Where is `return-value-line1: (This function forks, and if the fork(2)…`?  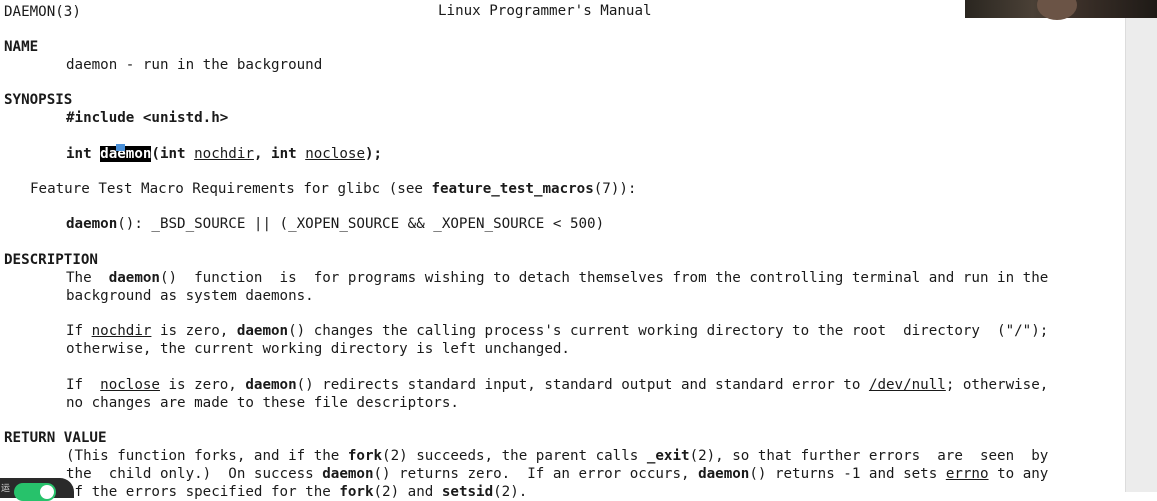
return-value-line1: (This function forks, and if the fork(2)… is located at coordinates (557, 456).